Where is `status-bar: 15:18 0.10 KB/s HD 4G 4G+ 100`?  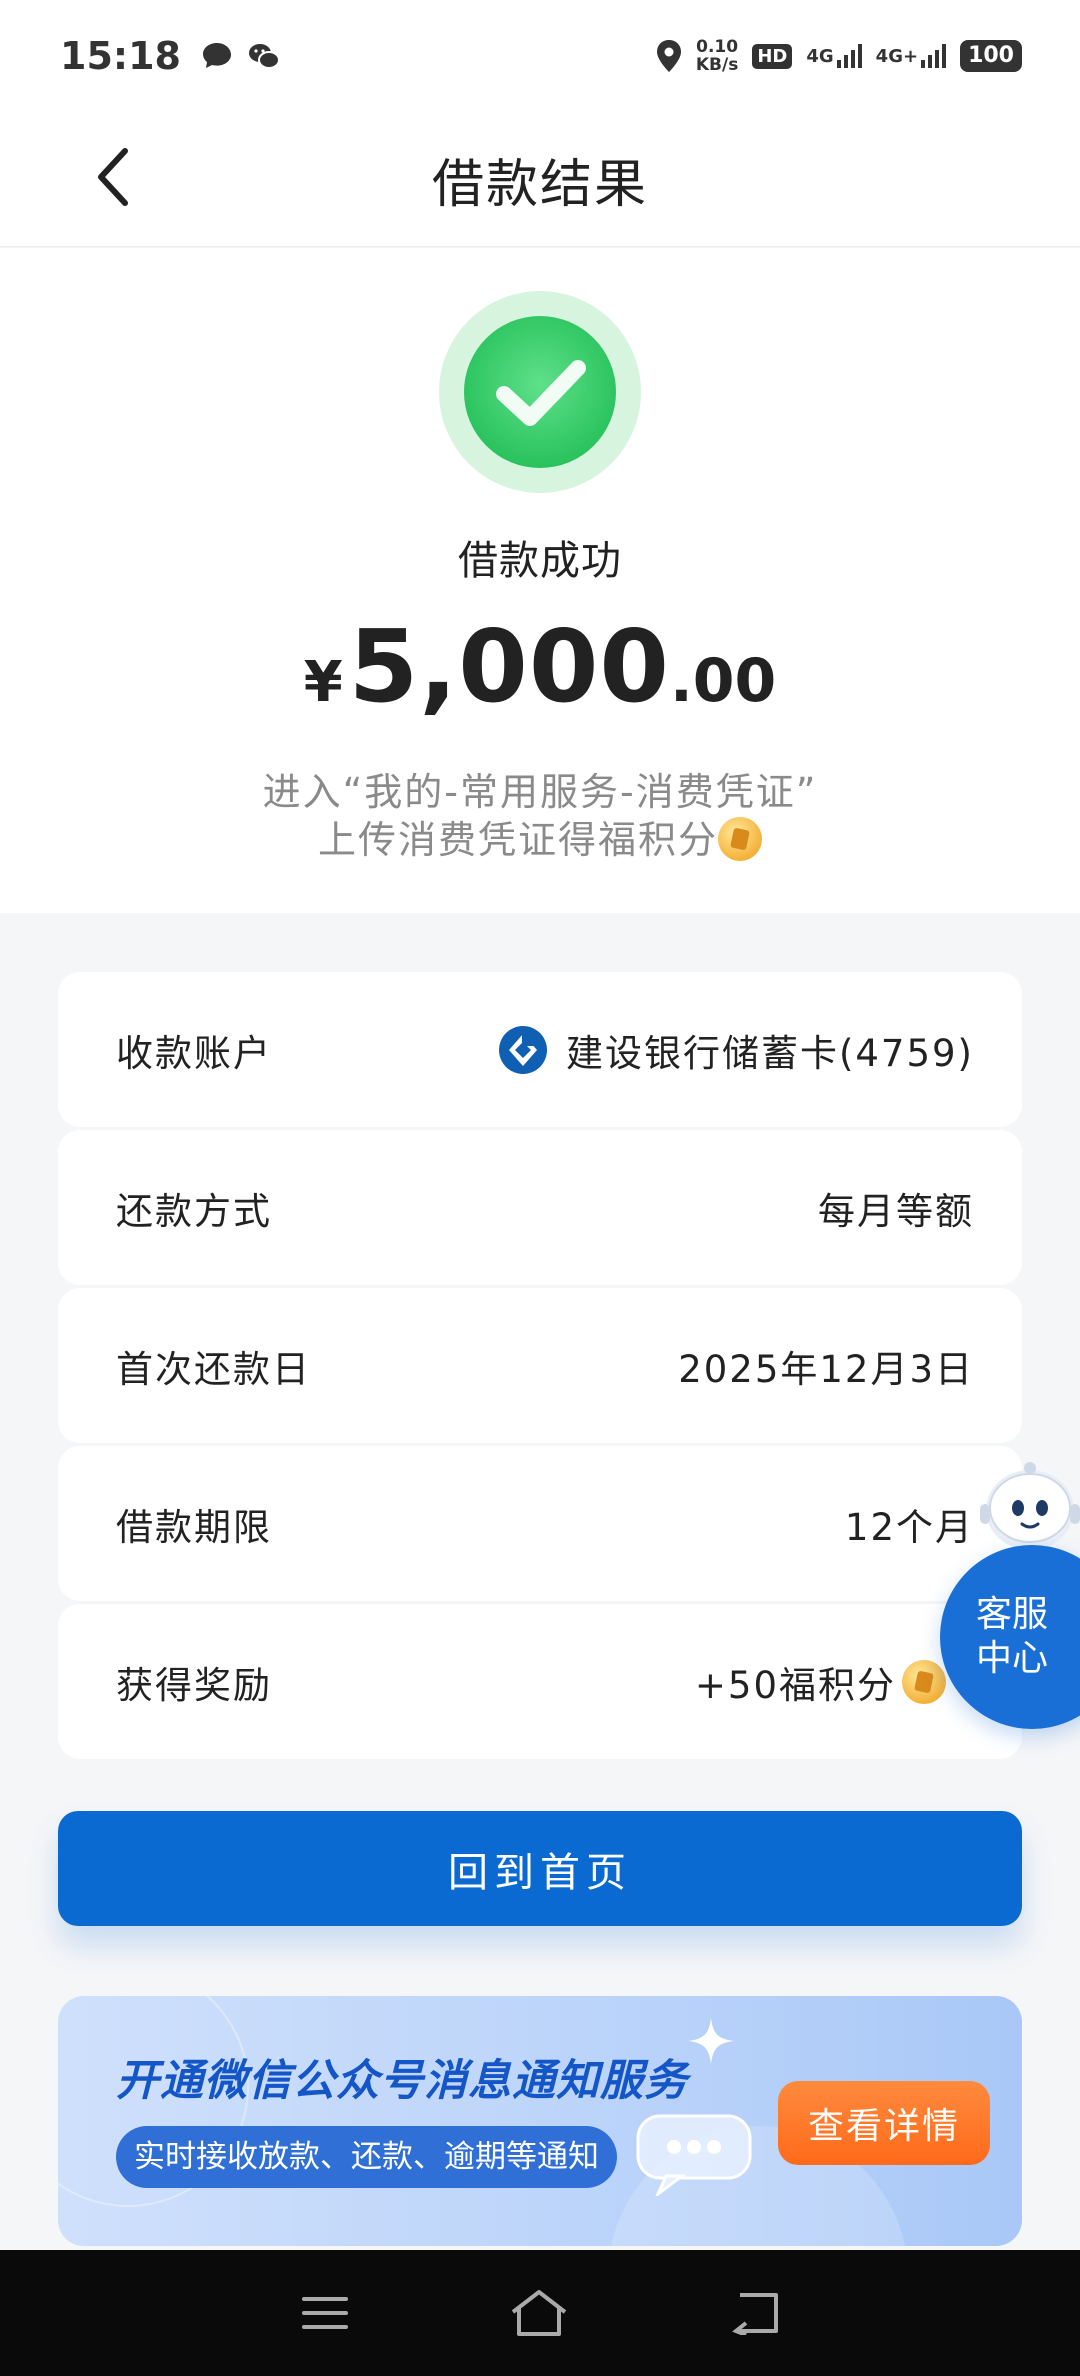
status-bar: 15:18 0.10 KB/s HD 4G 4G+ 100 is located at coordinates (540, 56).